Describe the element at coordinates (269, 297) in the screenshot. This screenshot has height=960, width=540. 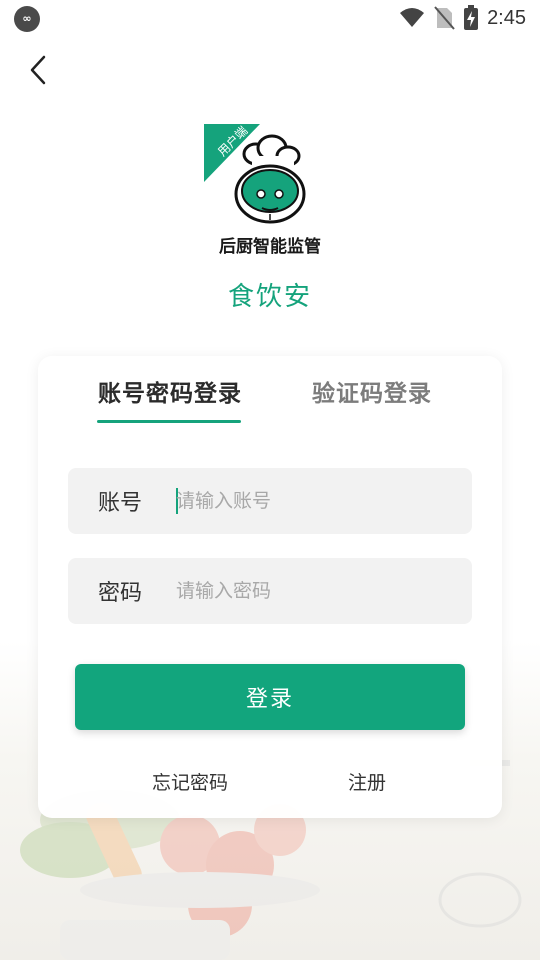
I see `app-name: 食饮安` at that location.